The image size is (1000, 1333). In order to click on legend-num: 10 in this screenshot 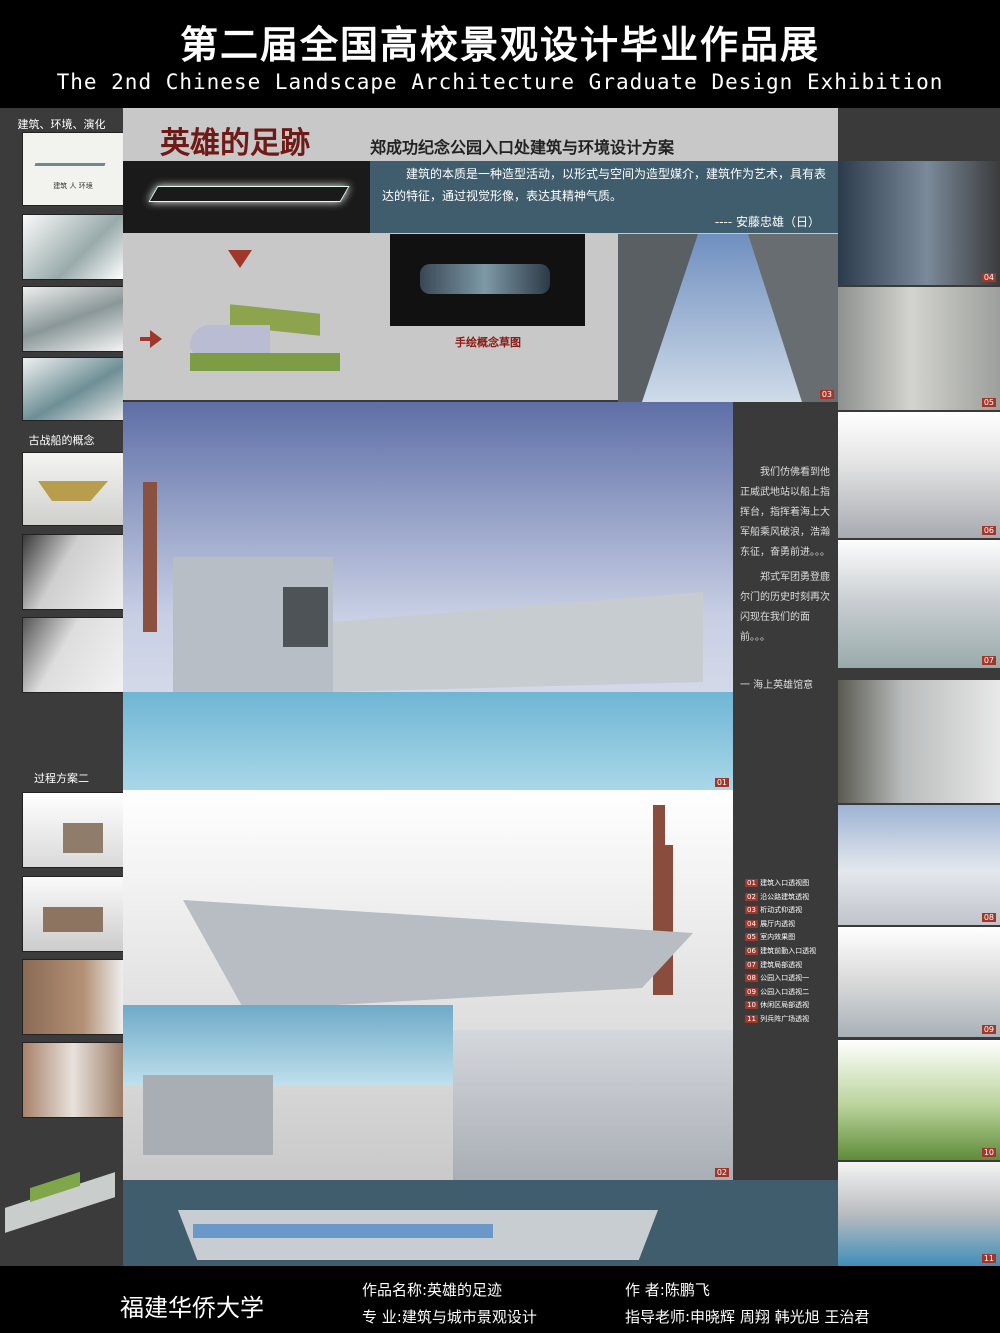, I will do `click(751, 1005)`.